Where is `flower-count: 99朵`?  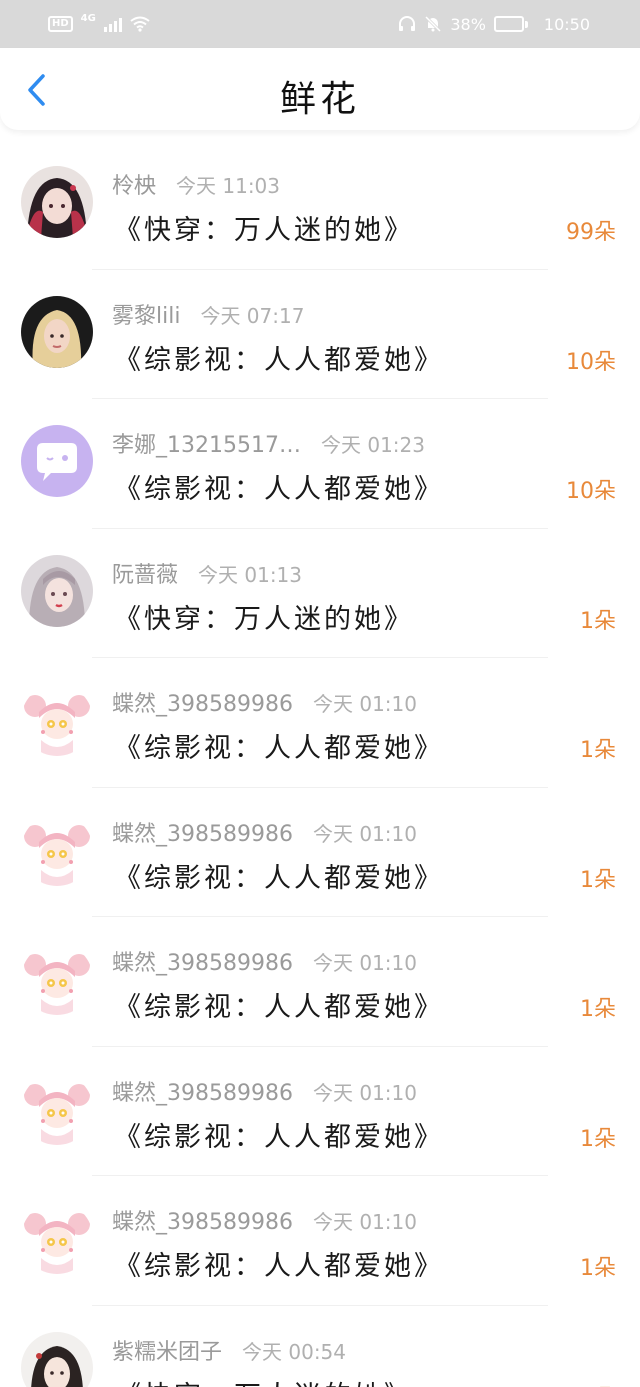 flower-count: 99朵 is located at coordinates (591, 232).